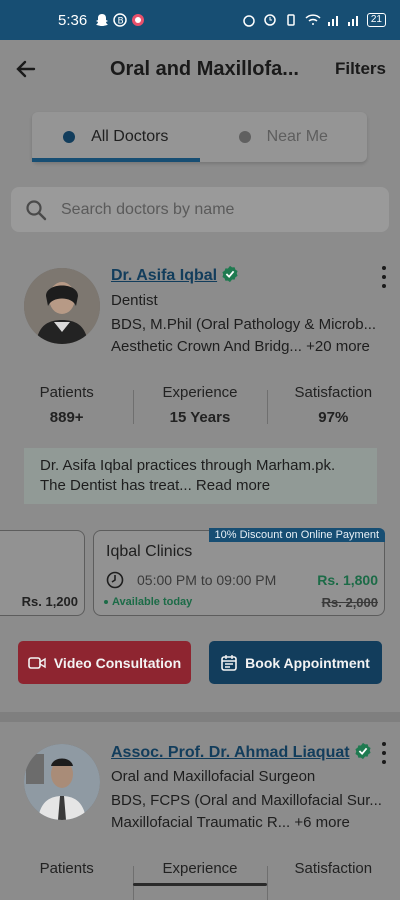  I want to click on stat-value: 889+, so click(66, 417).